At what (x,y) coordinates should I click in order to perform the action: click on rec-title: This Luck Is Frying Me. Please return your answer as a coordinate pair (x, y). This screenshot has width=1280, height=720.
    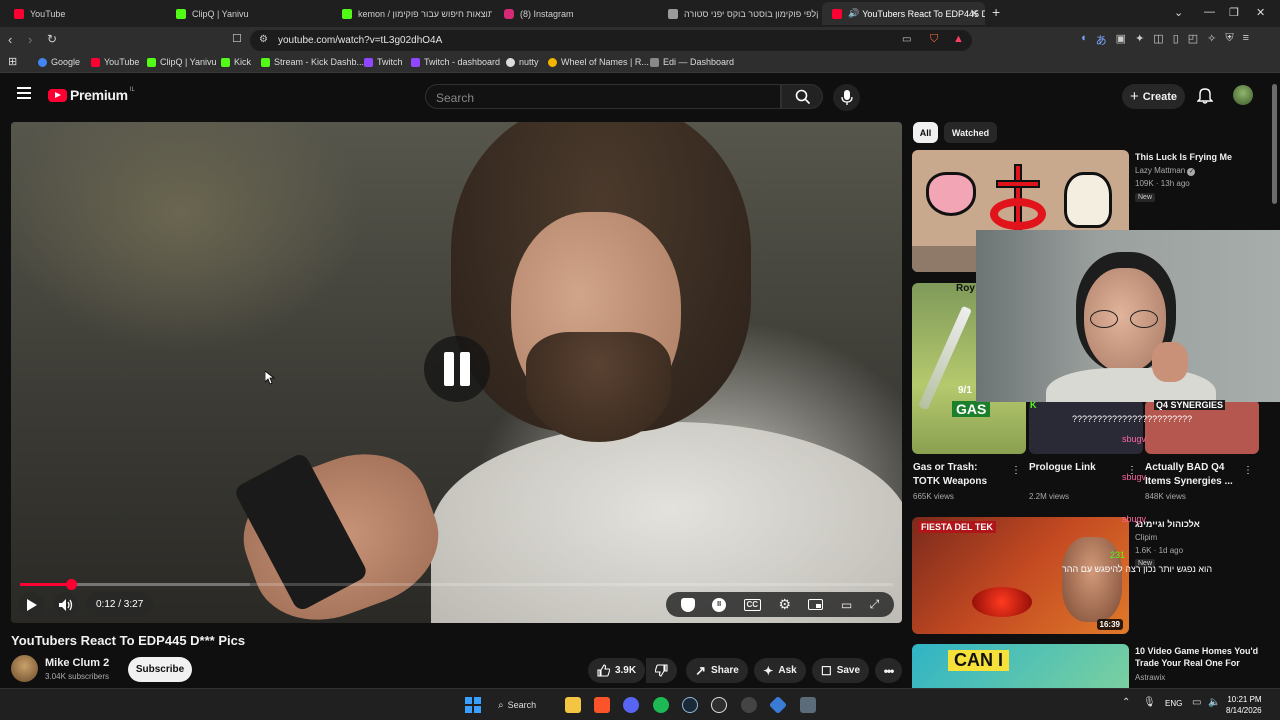
    Looking at the image, I should click on (1205, 157).